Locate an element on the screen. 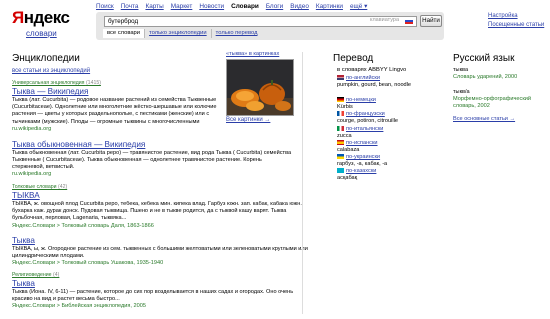 The image size is (550, 319). germany-flag-icon is located at coordinates (340, 100).